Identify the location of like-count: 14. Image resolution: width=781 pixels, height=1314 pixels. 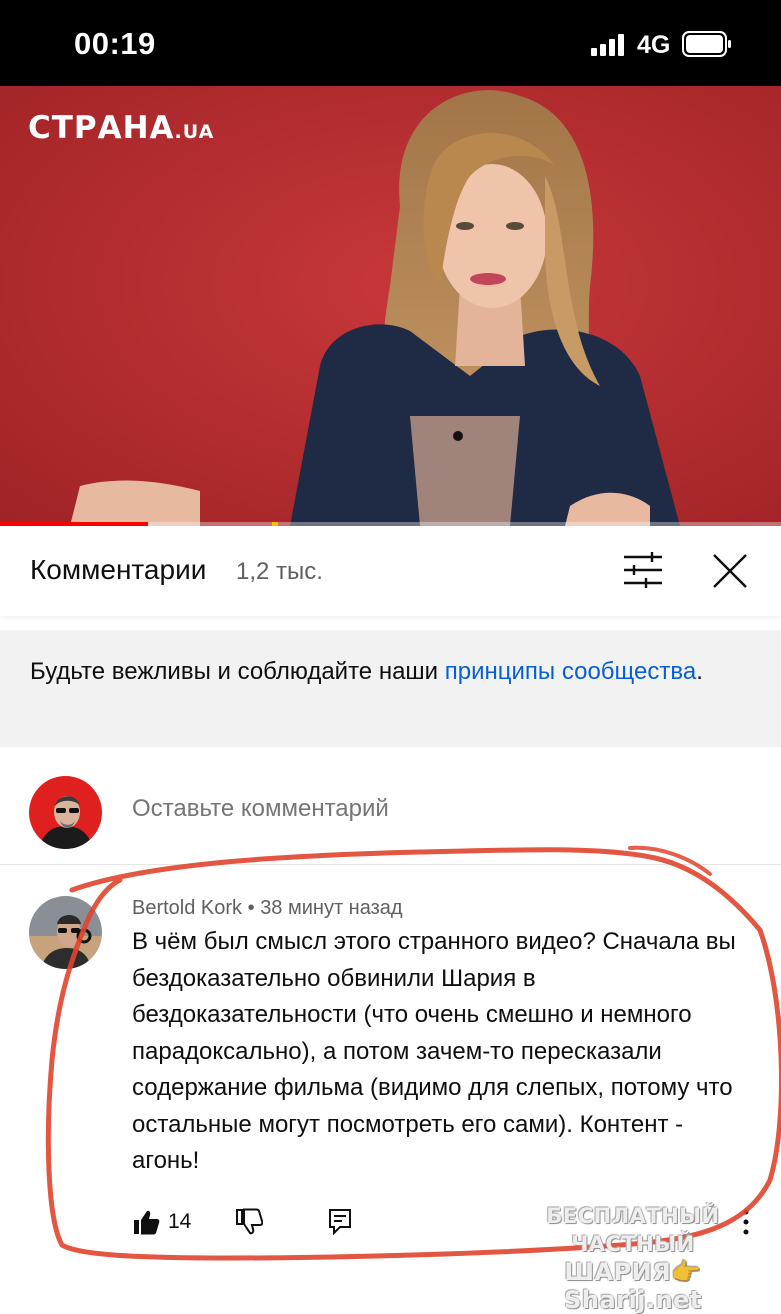
(180, 1221).